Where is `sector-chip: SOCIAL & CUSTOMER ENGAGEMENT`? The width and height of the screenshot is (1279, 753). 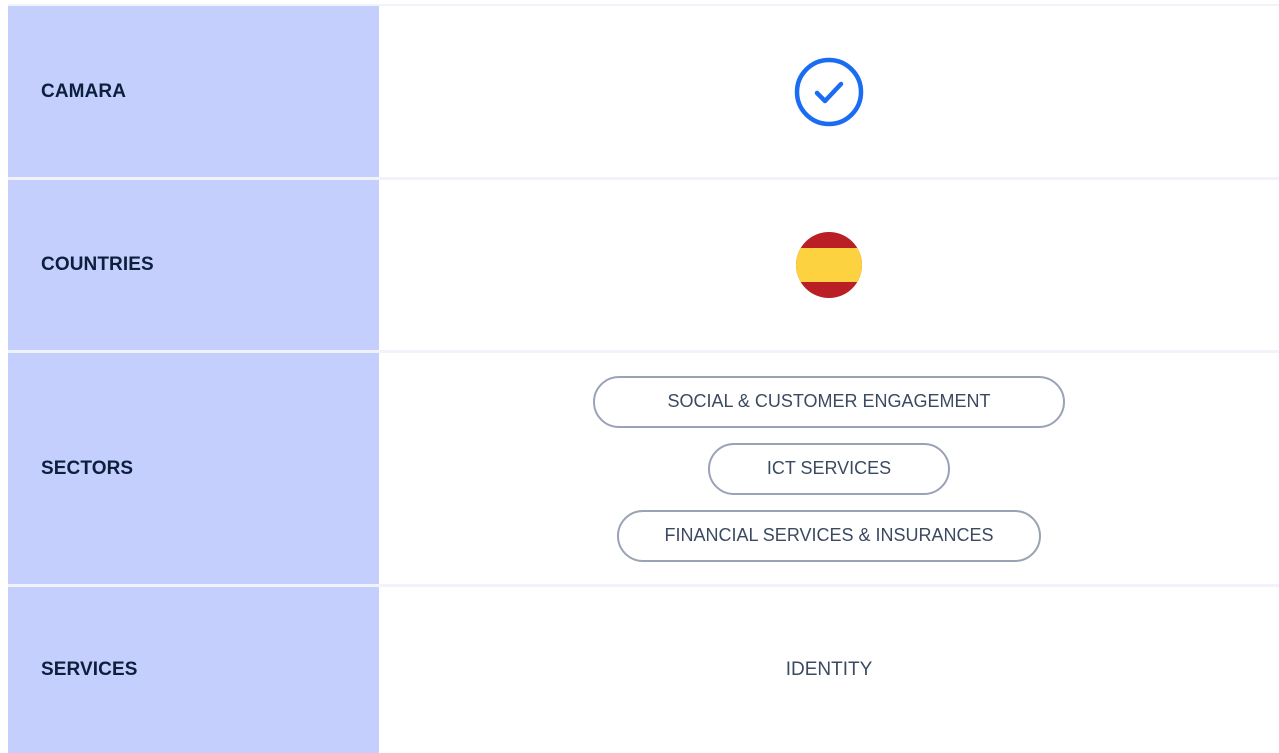 sector-chip: SOCIAL & CUSTOMER ENGAGEMENT is located at coordinates (829, 401).